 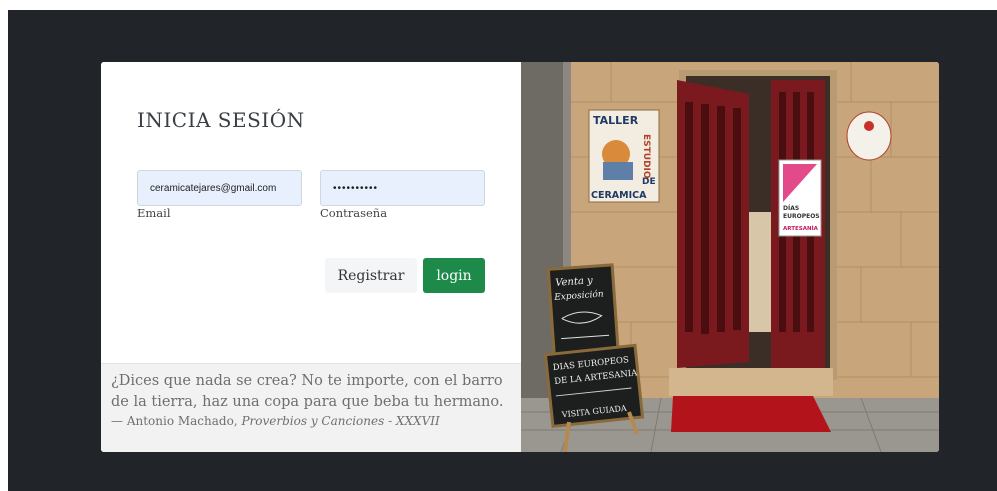 I want to click on quote-source: Proverbios y Canciones - XXXVII, so click(x=340, y=421).